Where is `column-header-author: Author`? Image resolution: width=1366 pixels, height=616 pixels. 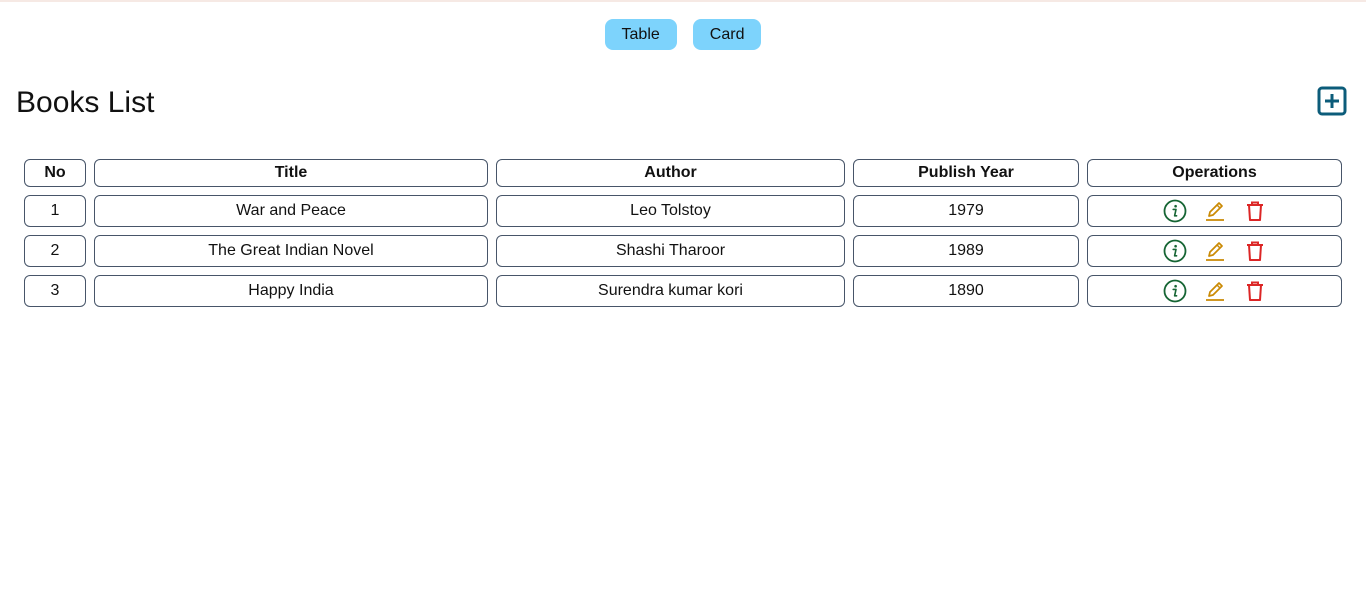 column-header-author: Author is located at coordinates (670, 173).